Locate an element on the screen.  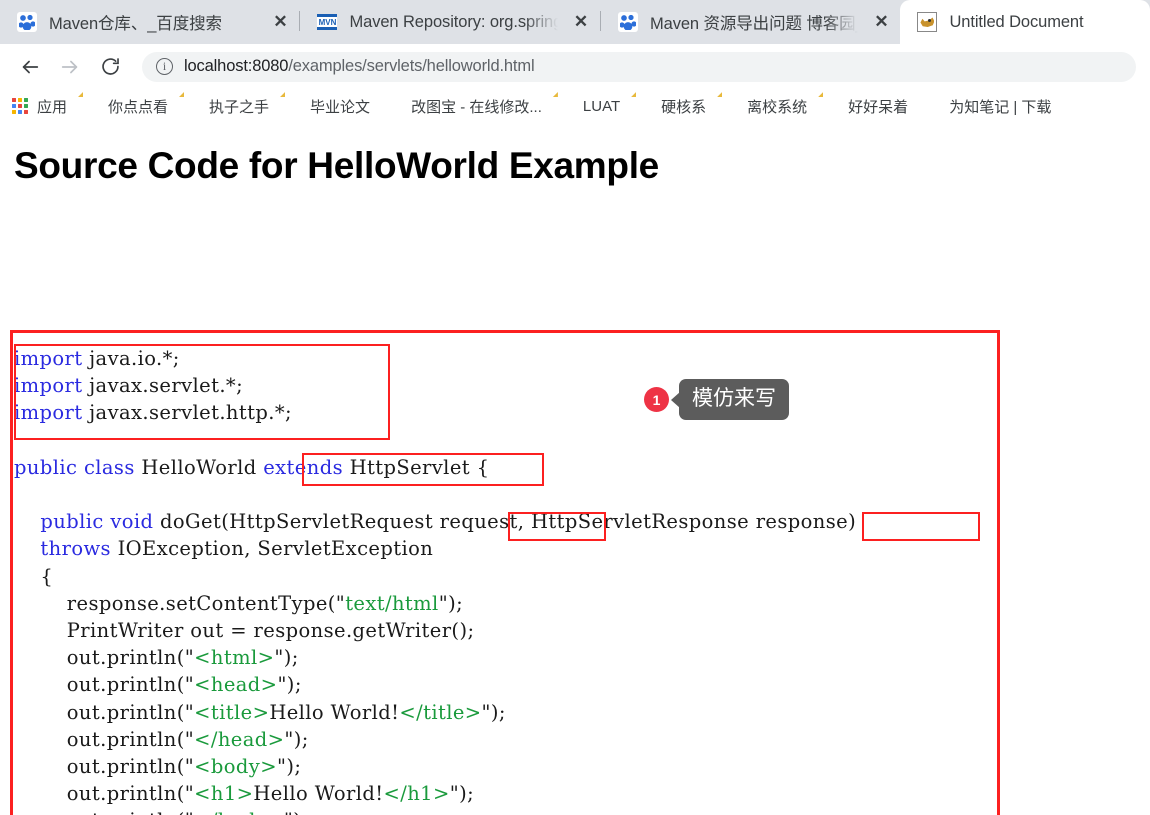
code-token: <h1> is located at coordinates (224, 794).